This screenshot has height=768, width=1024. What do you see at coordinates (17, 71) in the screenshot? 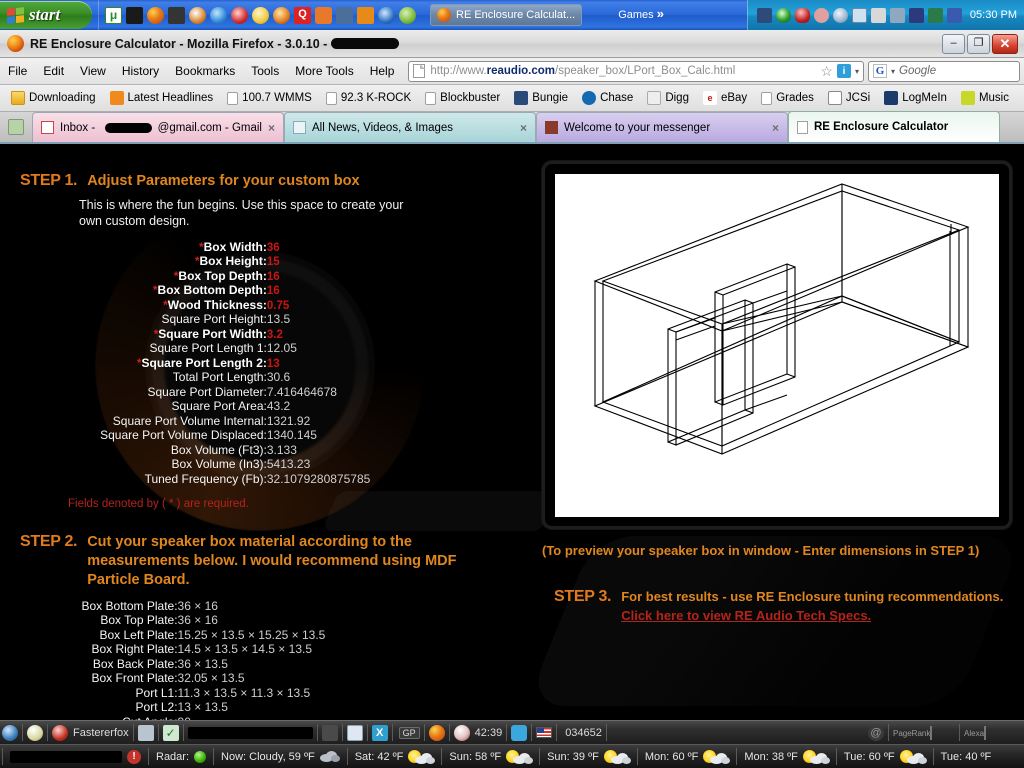
I see `menu-file: File` at bounding box center [17, 71].